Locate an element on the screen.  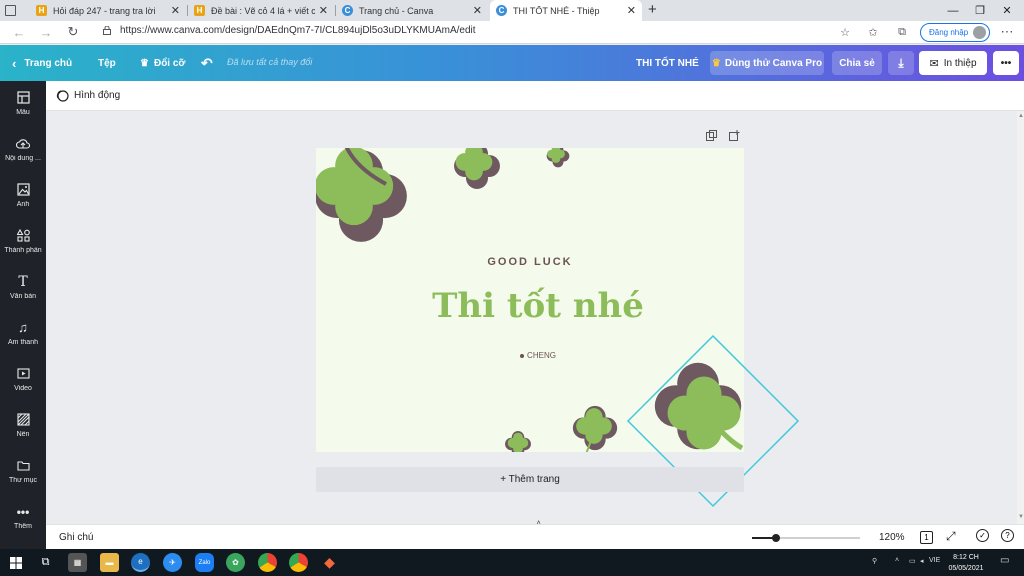
more-options-icon: ••• is located at coordinates (1006, 63).